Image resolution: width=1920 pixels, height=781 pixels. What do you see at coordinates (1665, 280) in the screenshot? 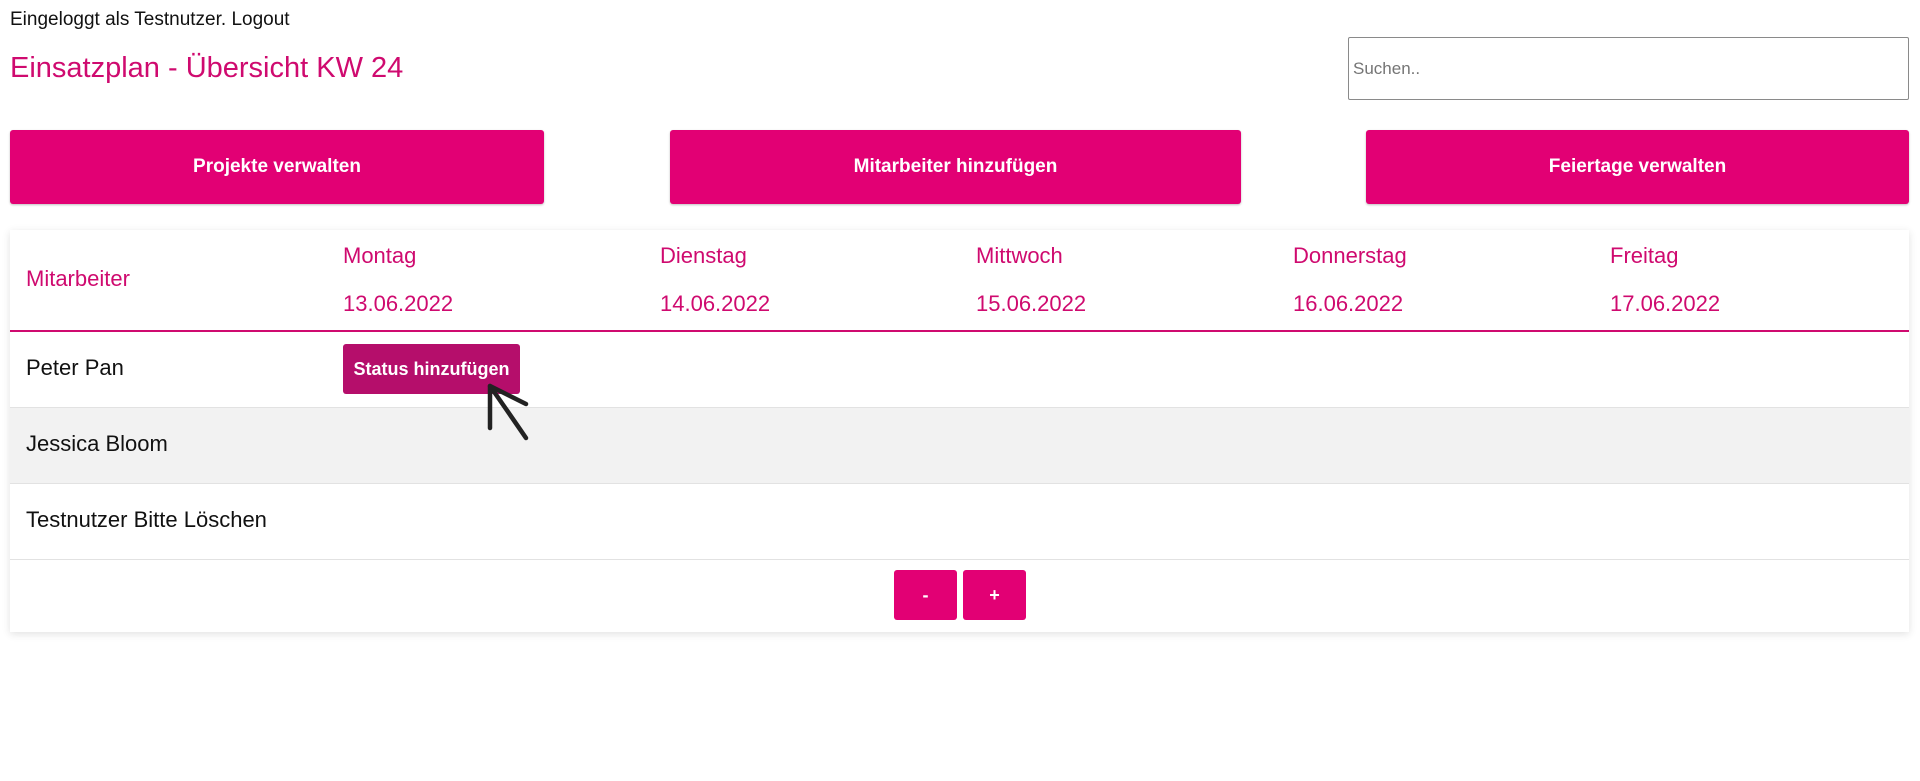
I see `day-header-friday: Freitag 17.06.2022` at bounding box center [1665, 280].